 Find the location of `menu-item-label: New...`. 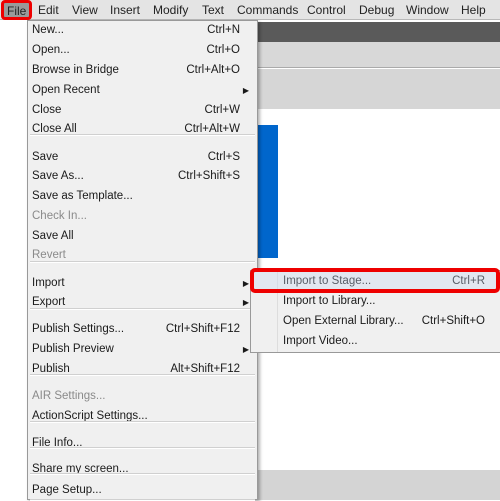

menu-item-label: New... is located at coordinates (48, 30).